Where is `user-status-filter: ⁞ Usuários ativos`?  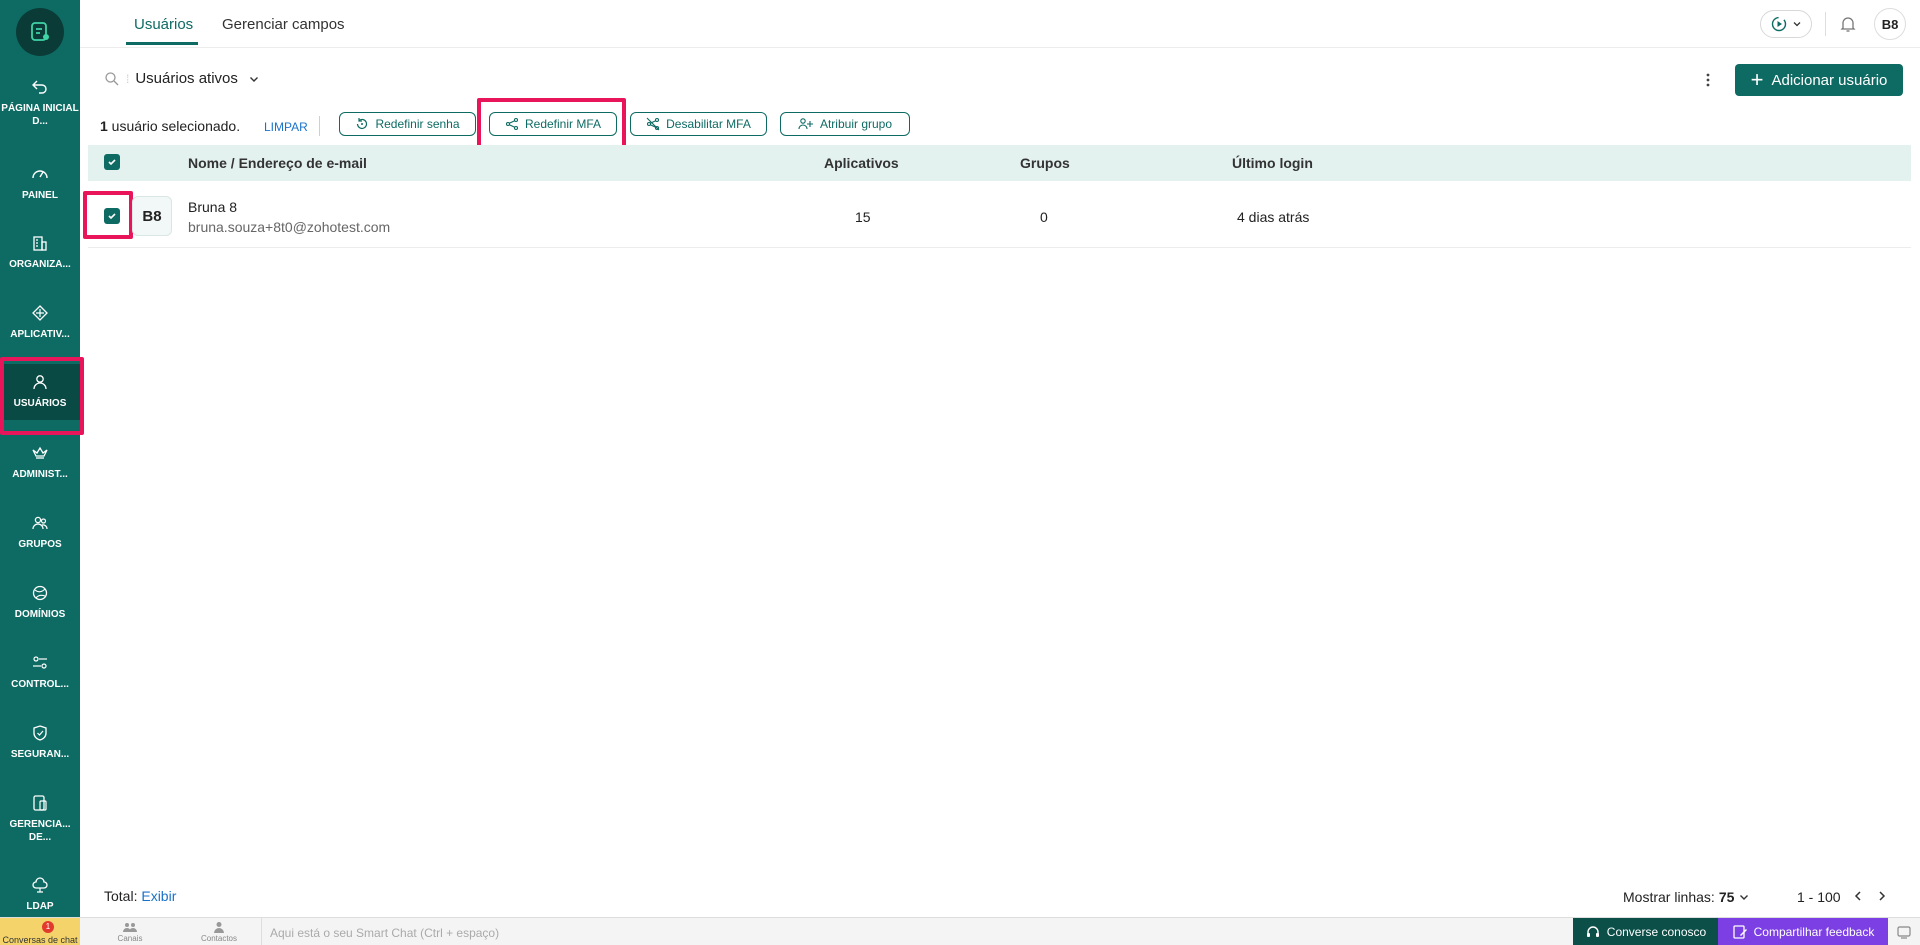 user-status-filter: ⁞ Usuários ativos is located at coordinates (182, 78).